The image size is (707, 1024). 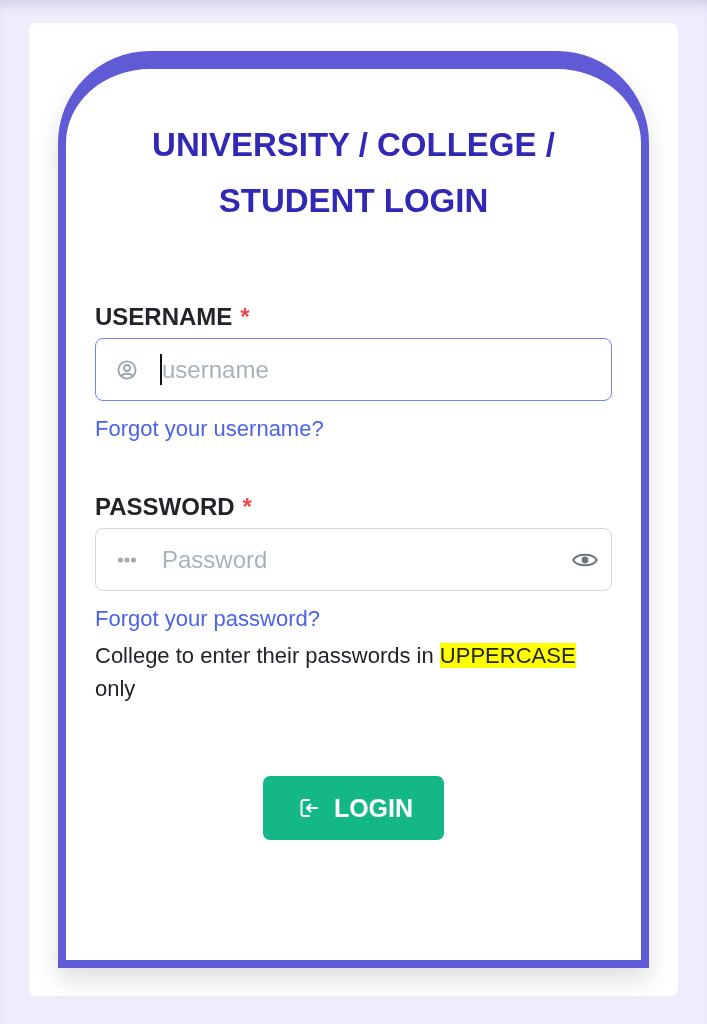 I want to click on password-field: Password, so click(x=353, y=559).